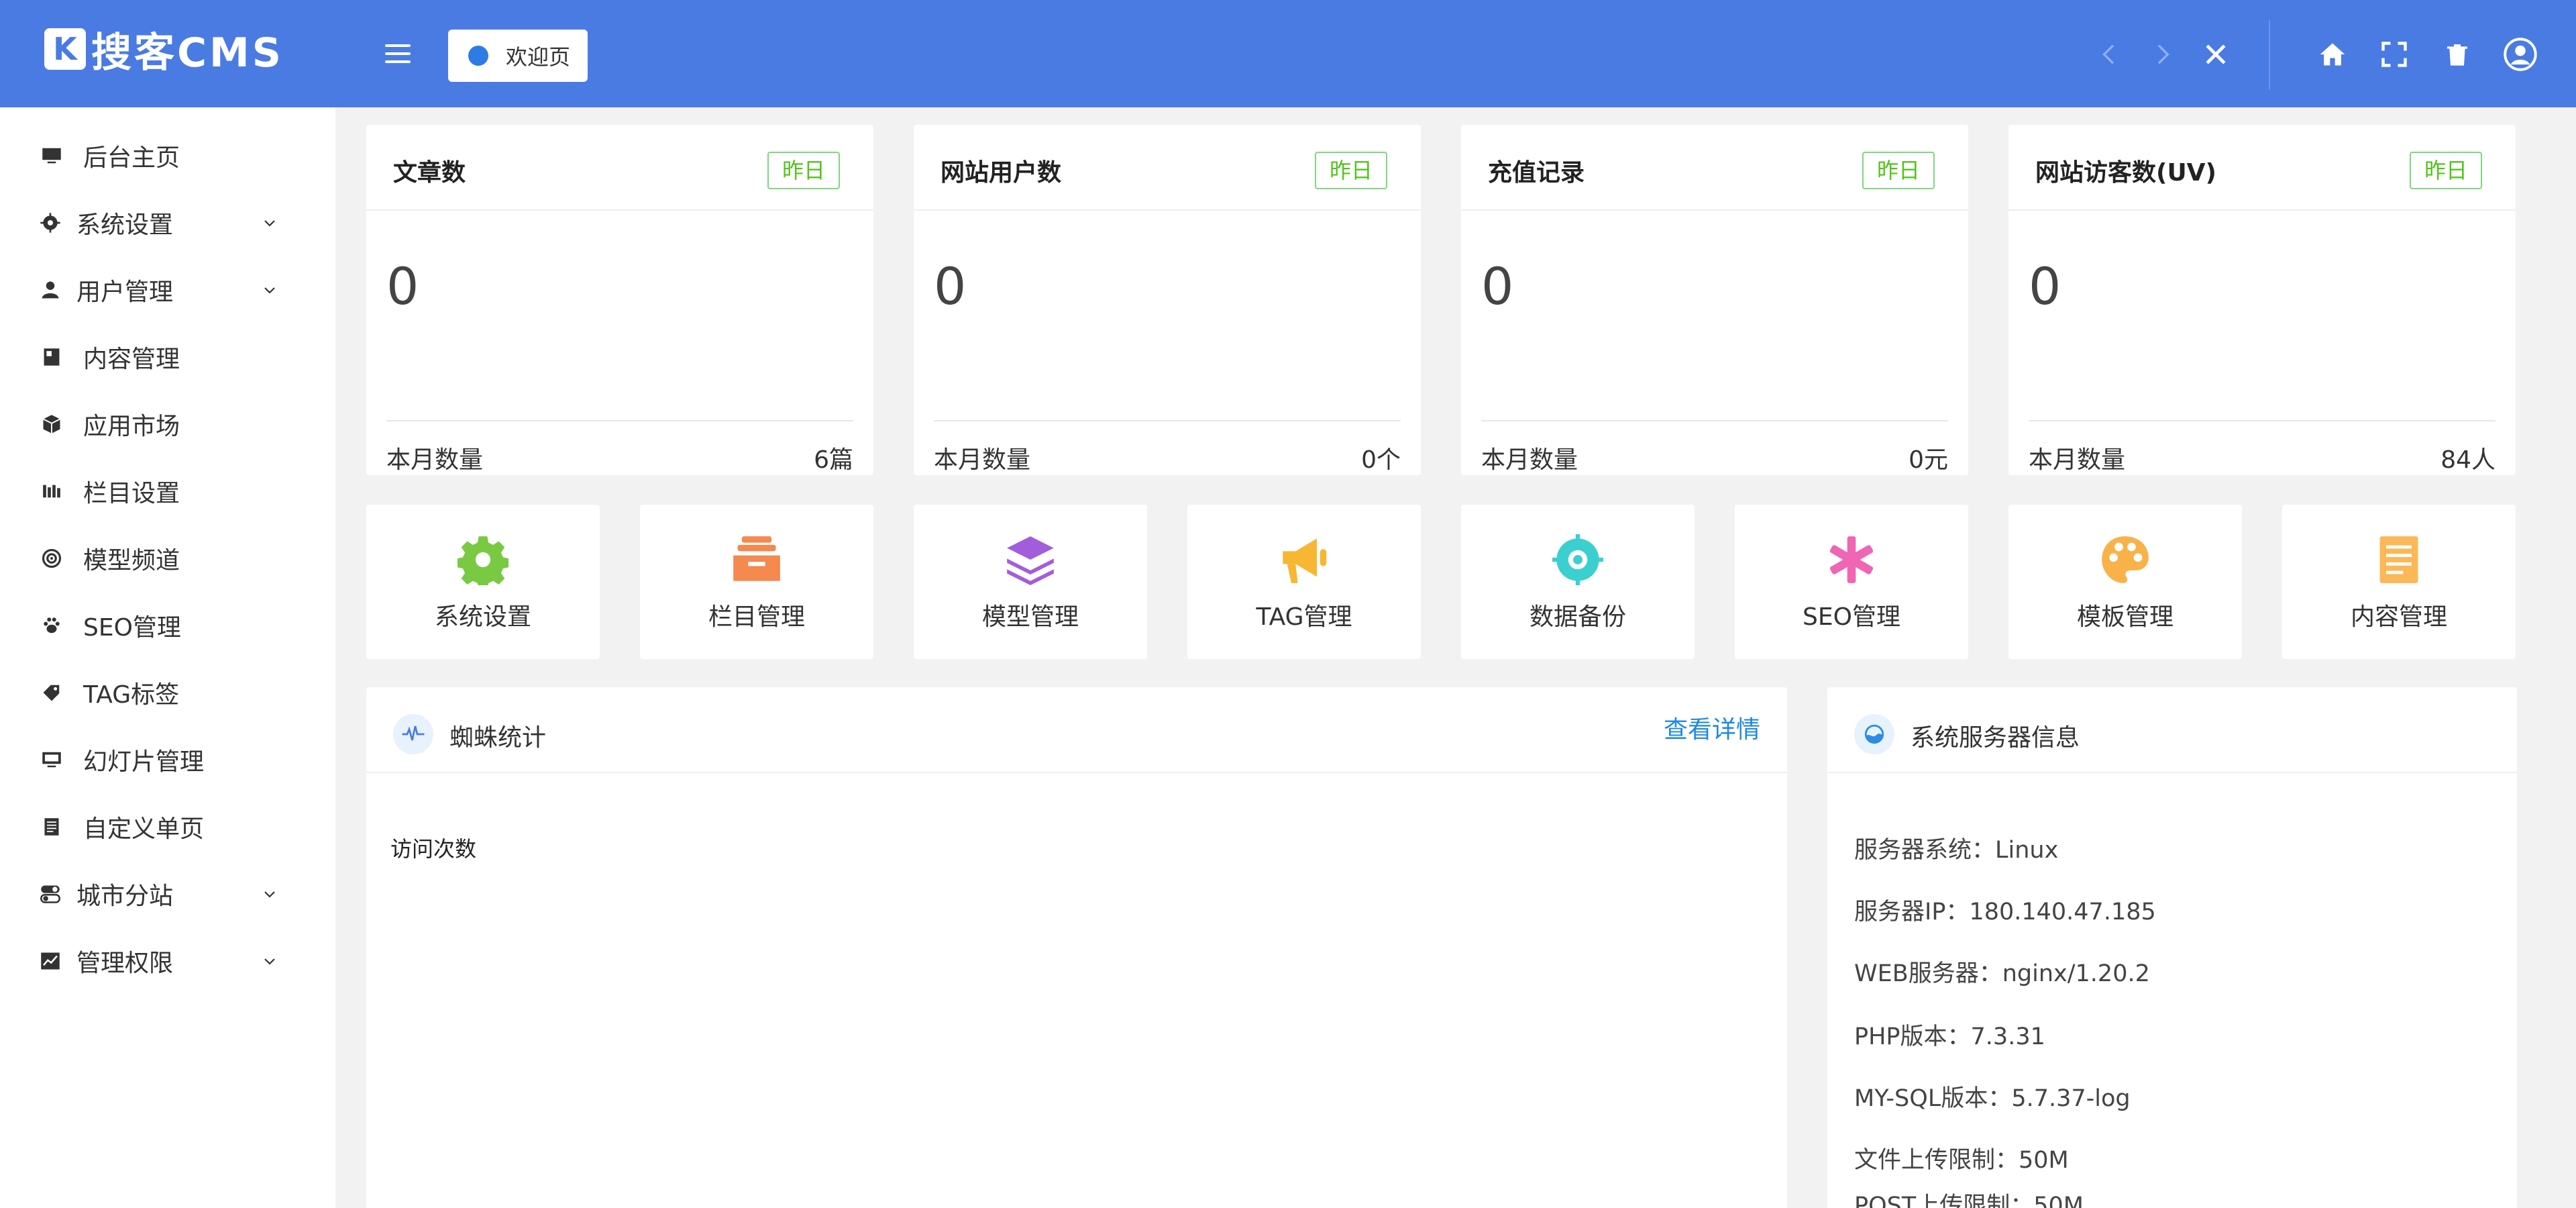 This screenshot has height=1208, width=2576. Describe the element at coordinates (1969, 1200) in the screenshot. I see `server-info-row: POST上传限制：50M` at that location.